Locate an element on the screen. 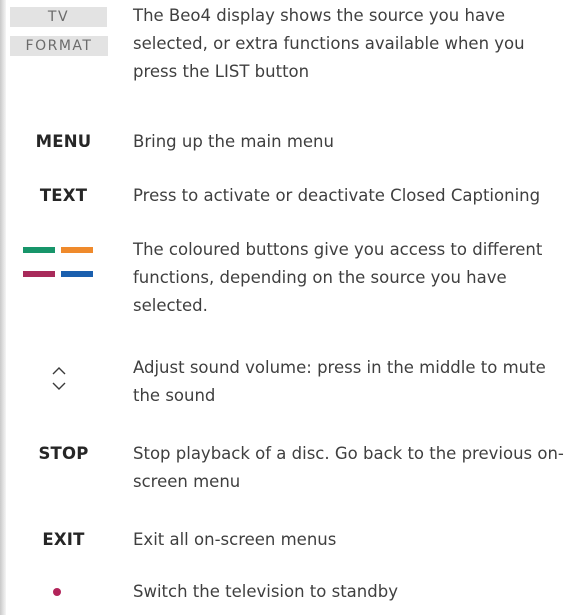 The height and width of the screenshot is (615, 583). standby-description: Switch the television to standby is located at coordinates (265, 591).